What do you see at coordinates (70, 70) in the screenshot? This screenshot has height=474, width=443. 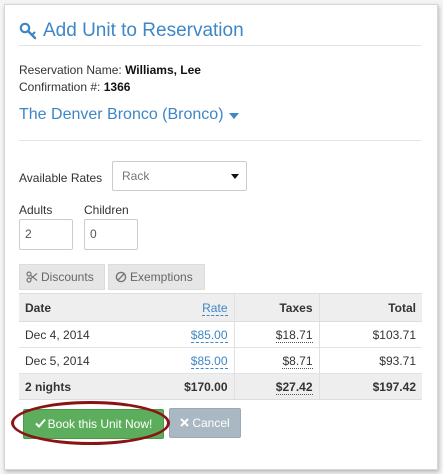 I see `reservation-name-label: Reservation Name:` at bounding box center [70, 70].